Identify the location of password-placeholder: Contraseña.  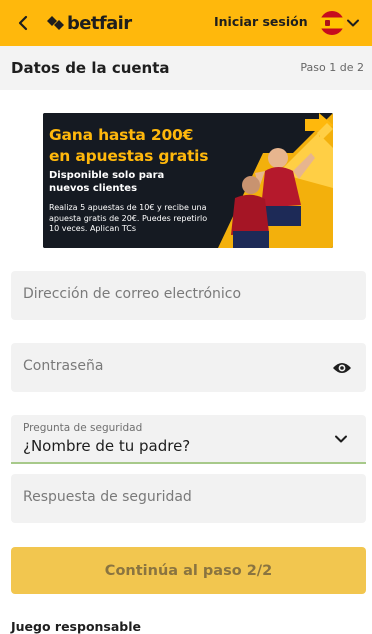
(63, 366).